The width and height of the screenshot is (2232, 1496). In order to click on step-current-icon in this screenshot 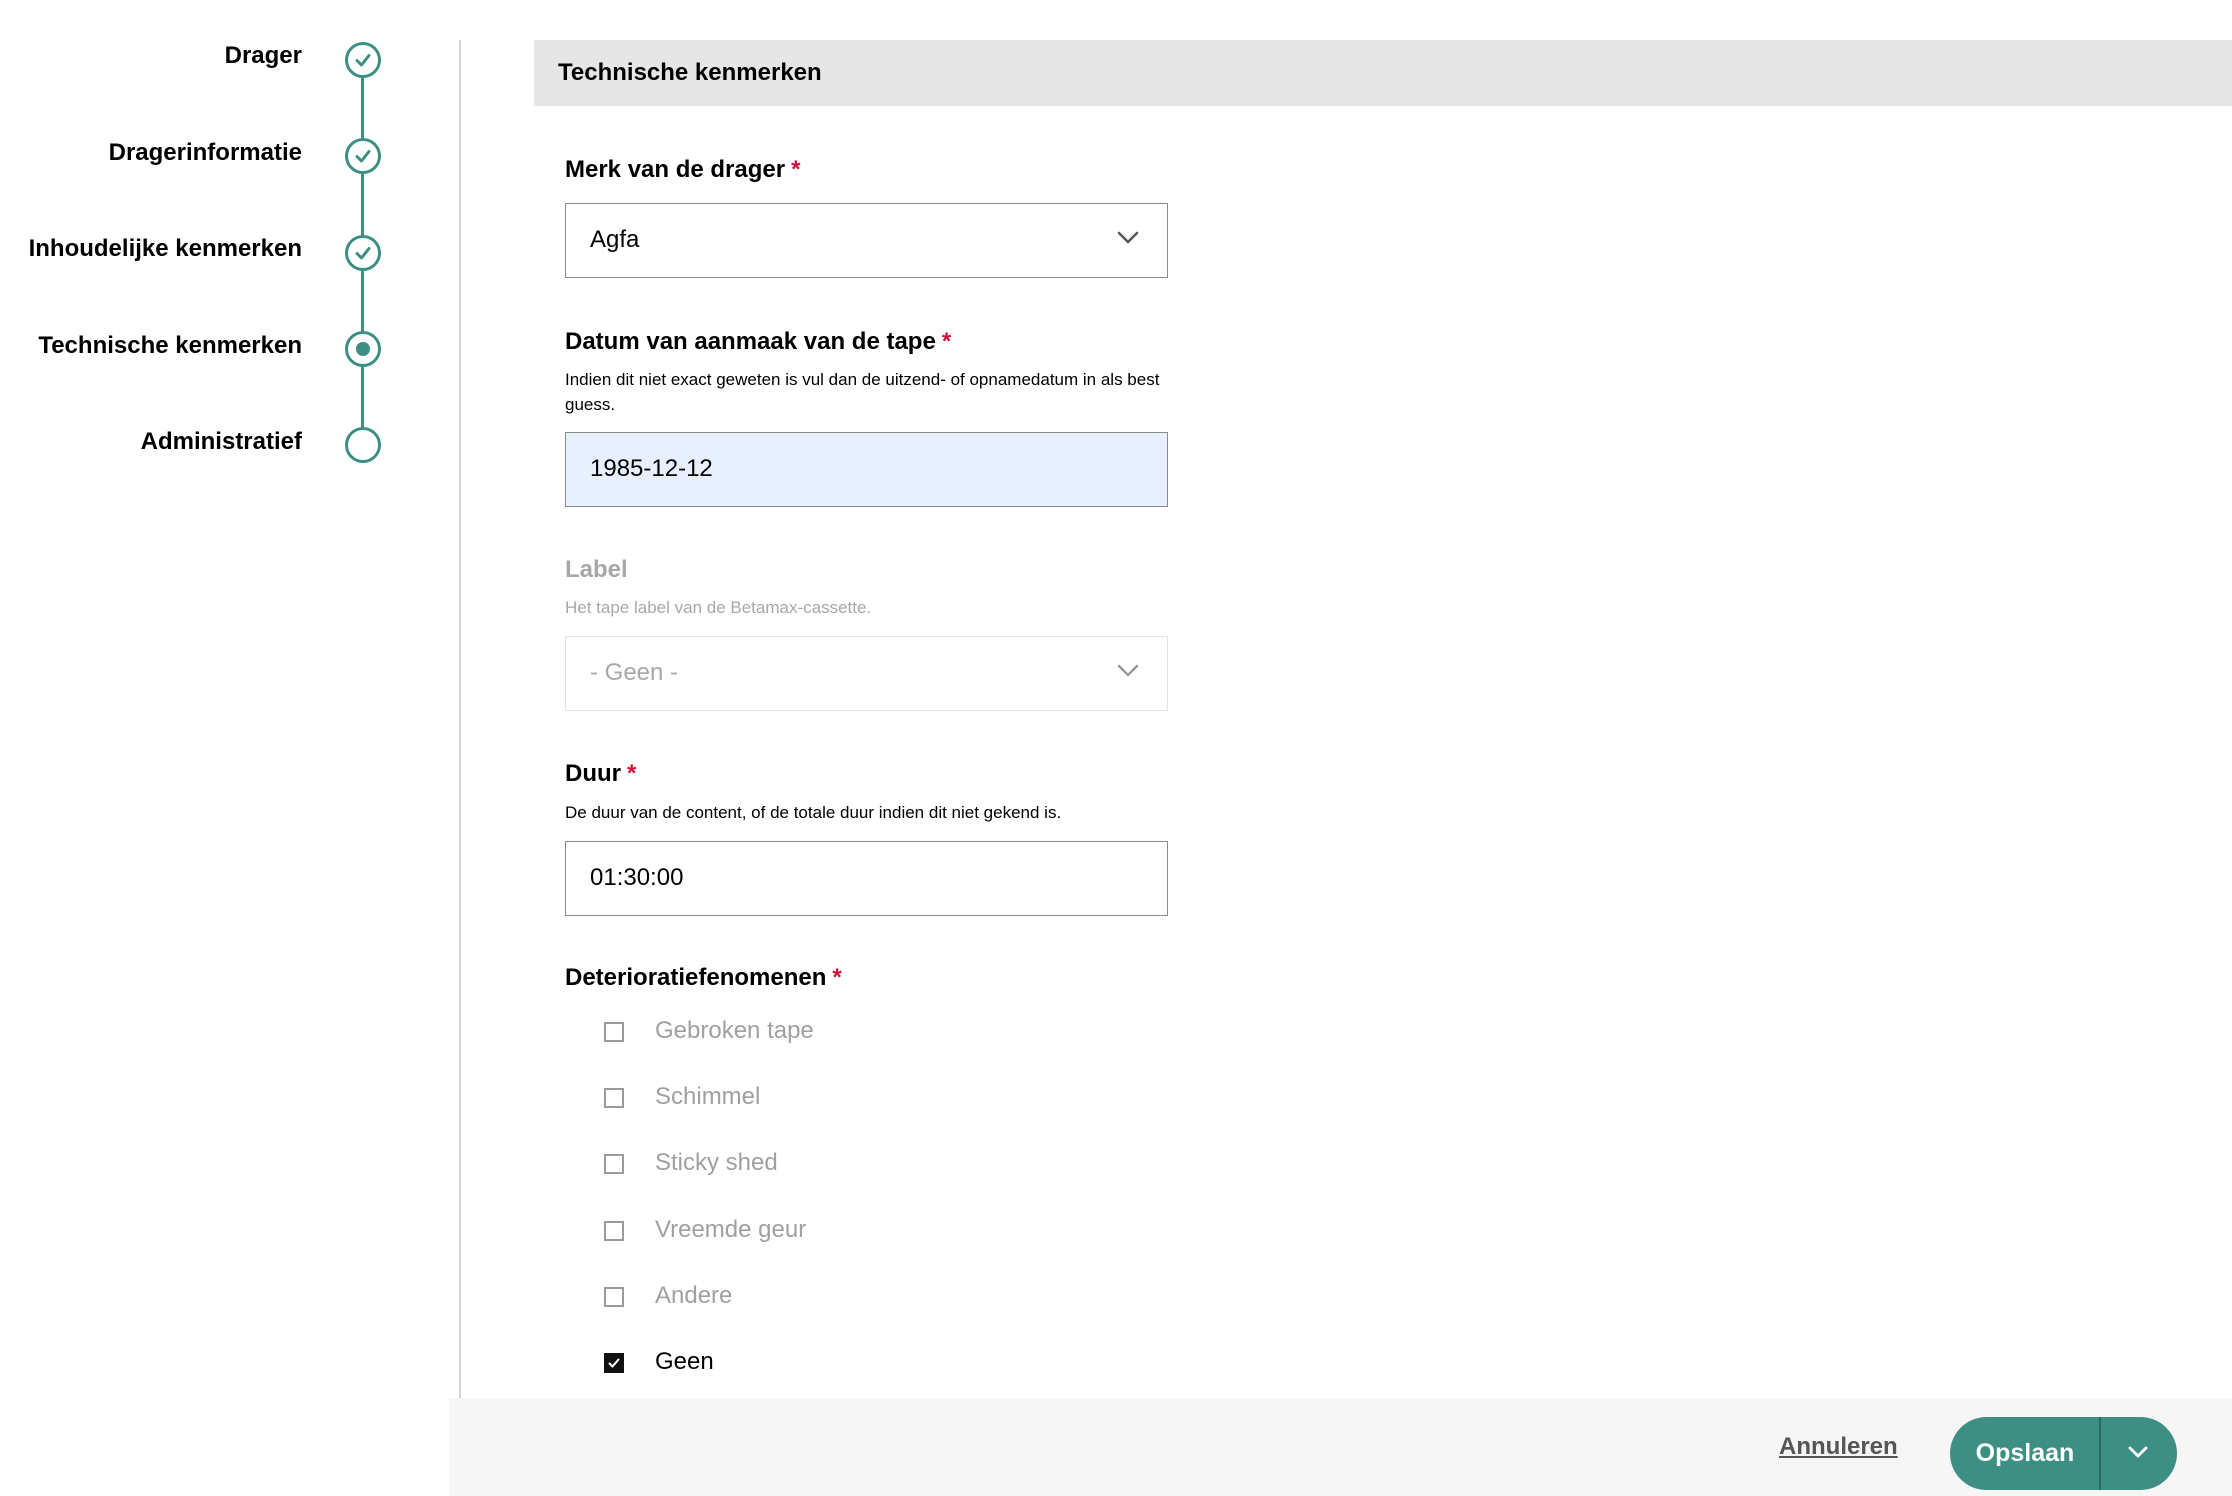, I will do `click(363, 349)`.